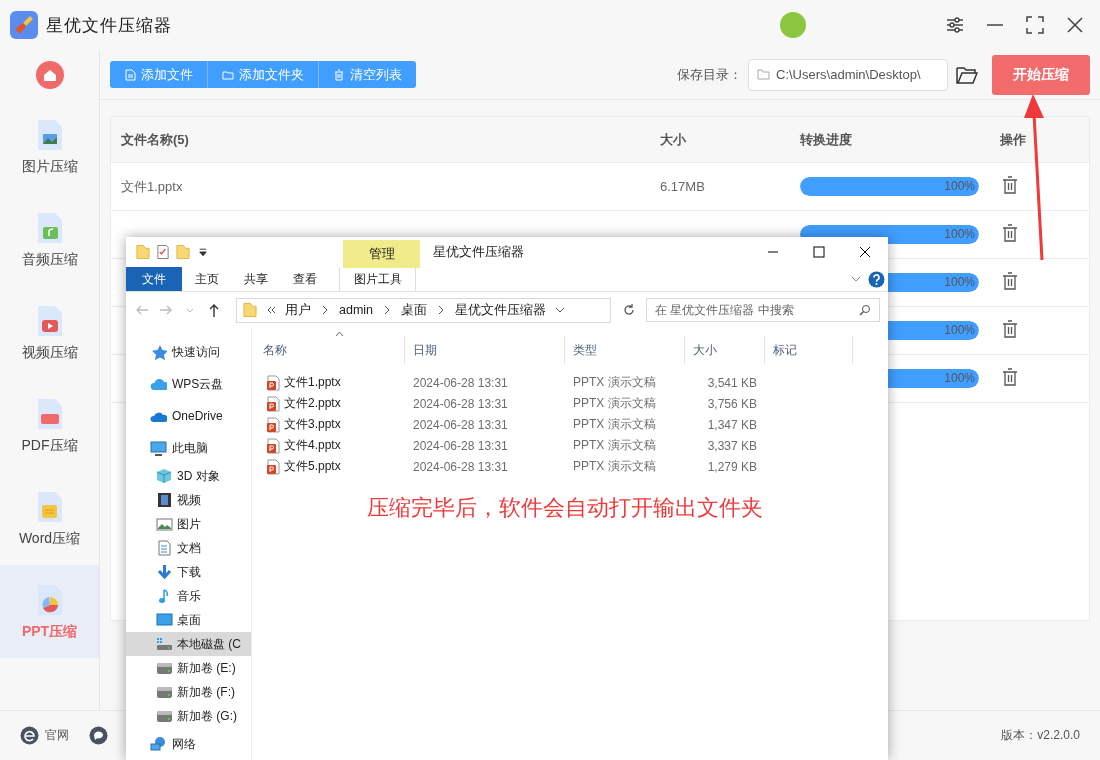  Describe the element at coordinates (377, 279) in the screenshot. I see `ribbon-tab: 图片工具` at that location.